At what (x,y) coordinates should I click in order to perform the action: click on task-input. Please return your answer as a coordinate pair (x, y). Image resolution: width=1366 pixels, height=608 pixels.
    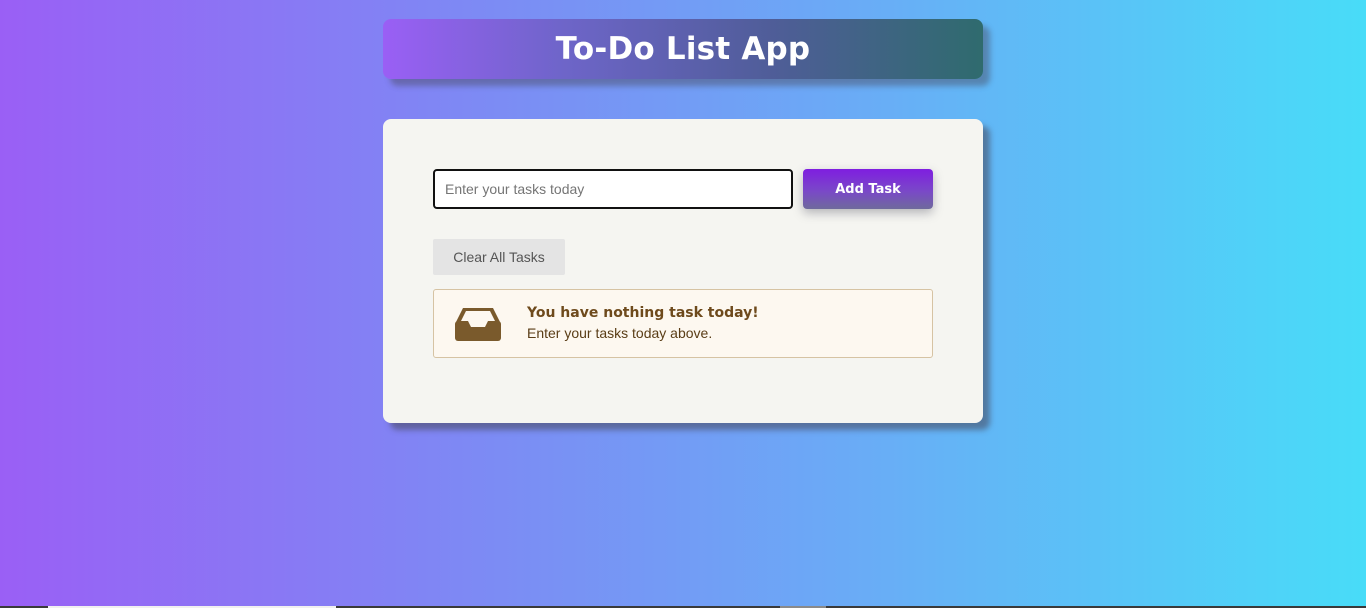
    Looking at the image, I should click on (613, 189).